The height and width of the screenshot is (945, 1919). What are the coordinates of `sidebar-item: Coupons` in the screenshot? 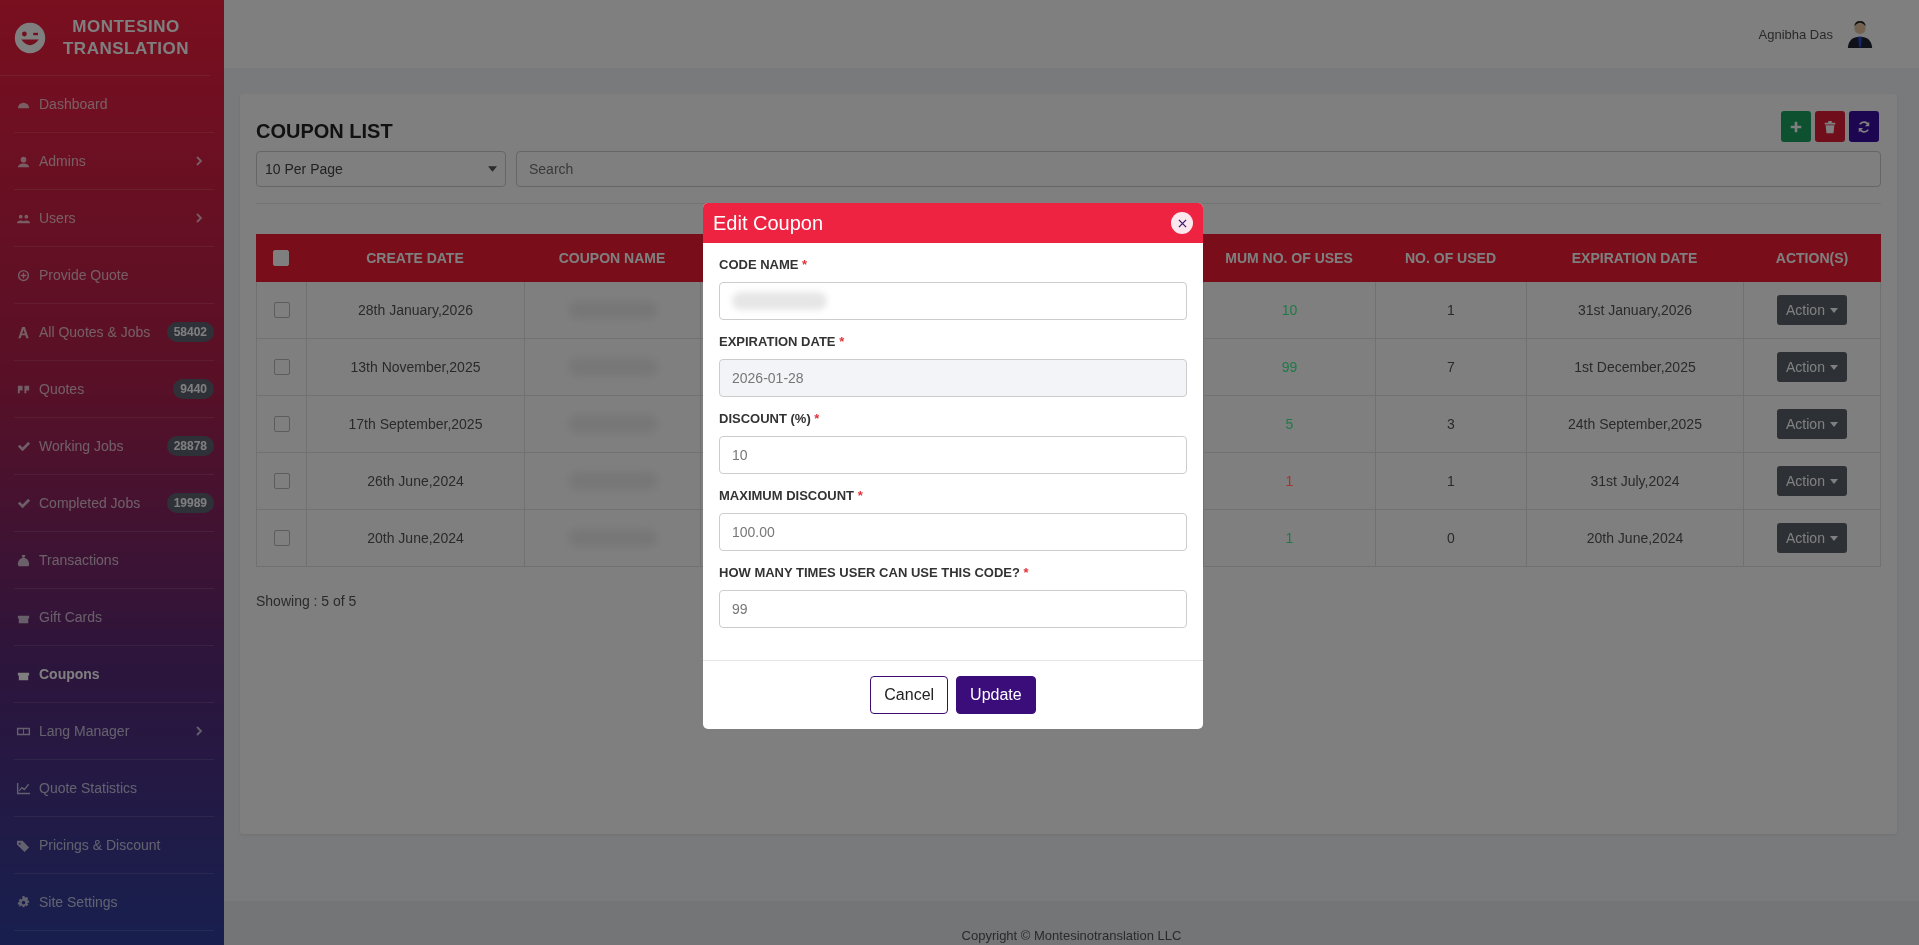 It's located at (114, 674).